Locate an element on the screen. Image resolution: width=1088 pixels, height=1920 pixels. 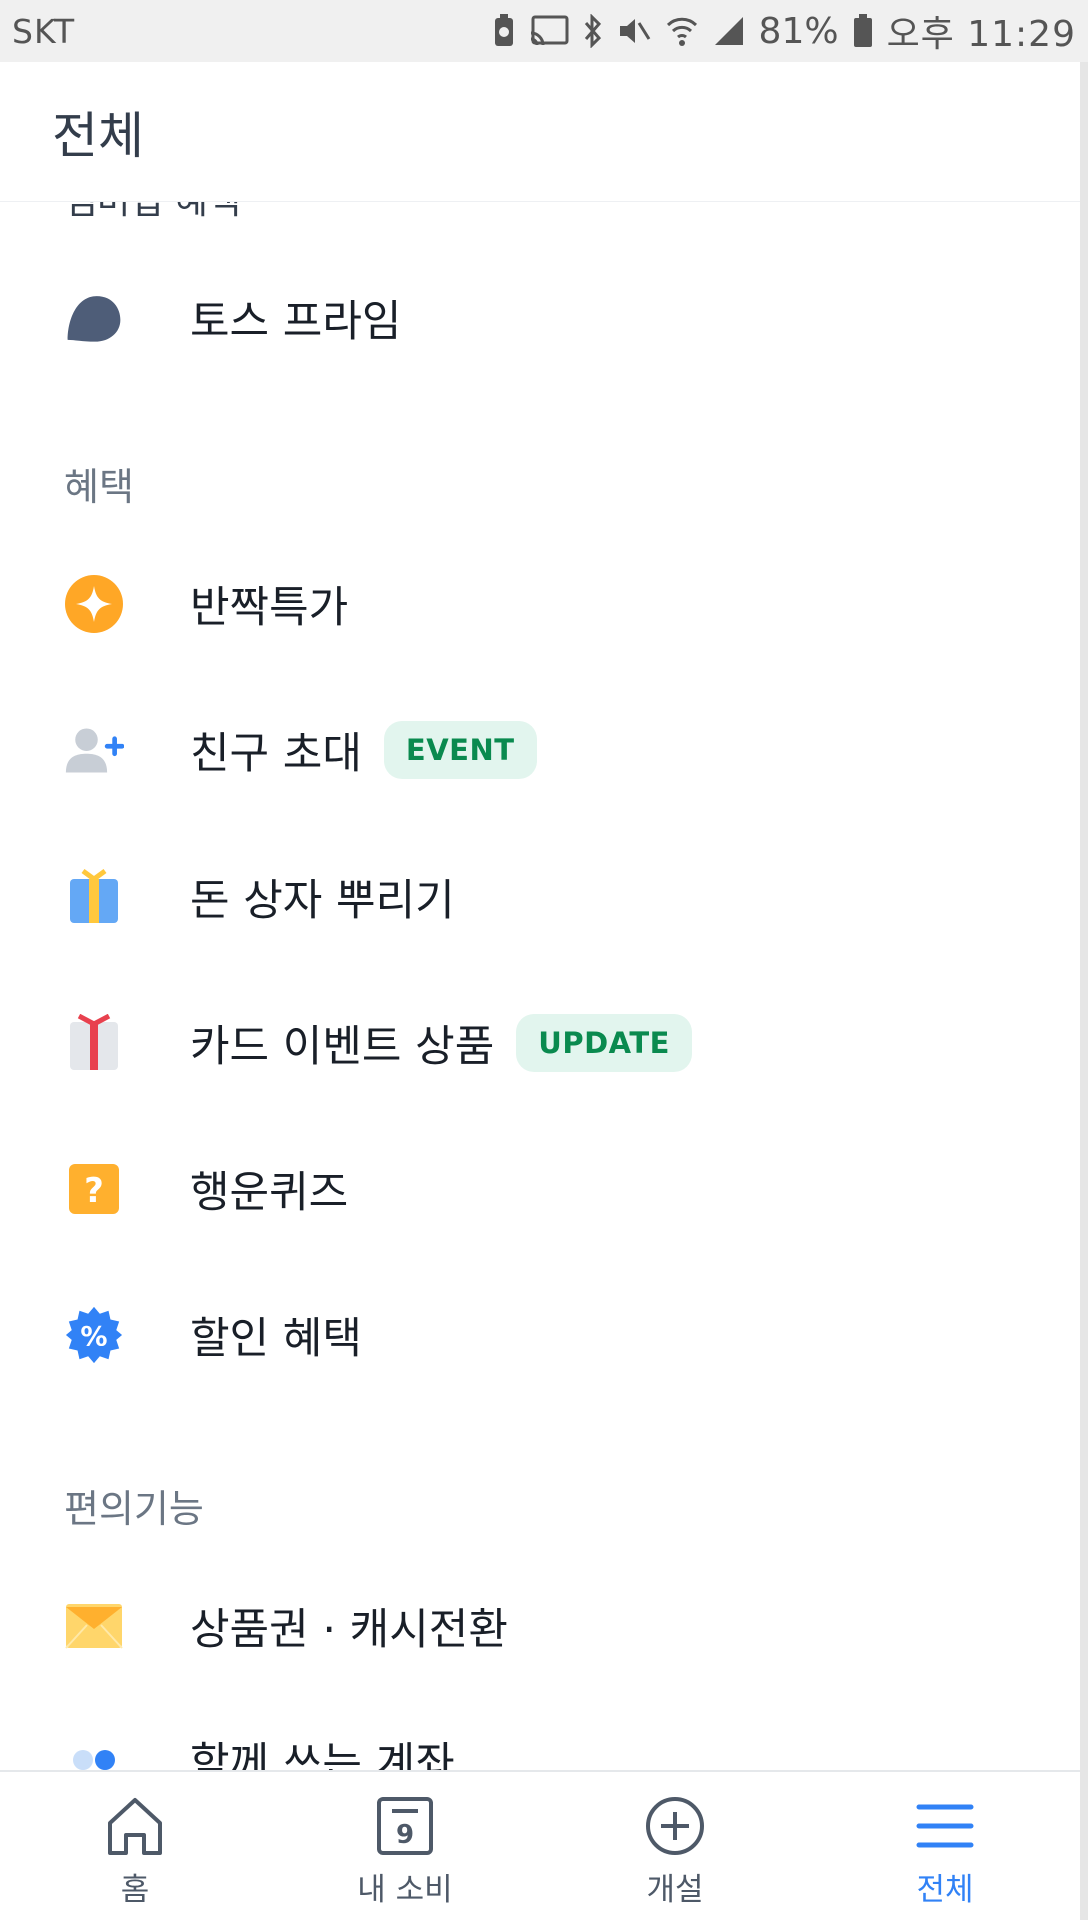
status-icons: 81% 오후 11:29 is located at coordinates (784, 31).